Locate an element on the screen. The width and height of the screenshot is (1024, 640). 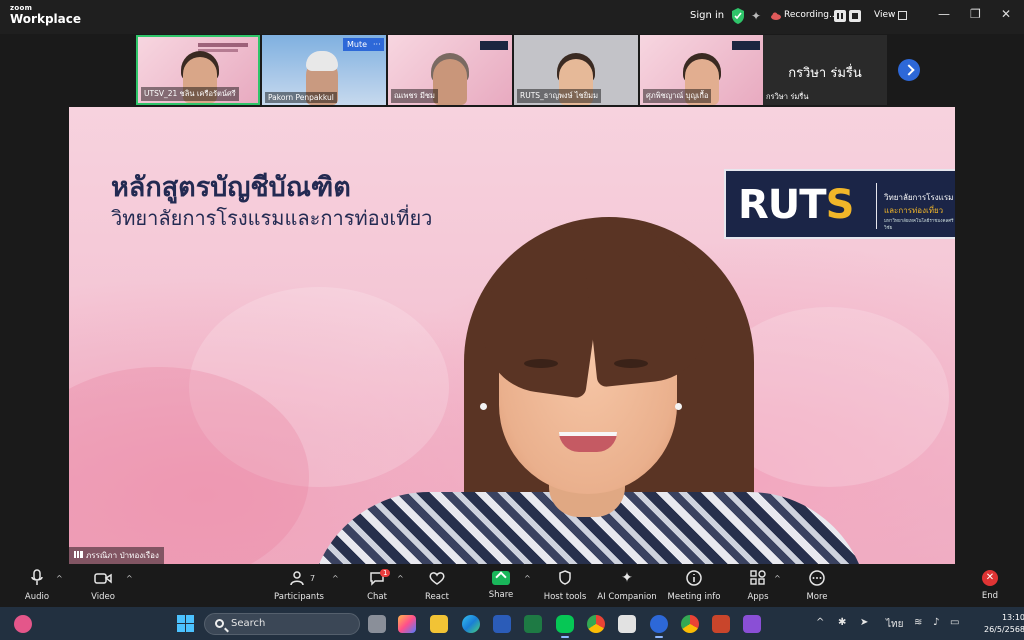
audio-button: Audio is located at coordinates (37, 585).